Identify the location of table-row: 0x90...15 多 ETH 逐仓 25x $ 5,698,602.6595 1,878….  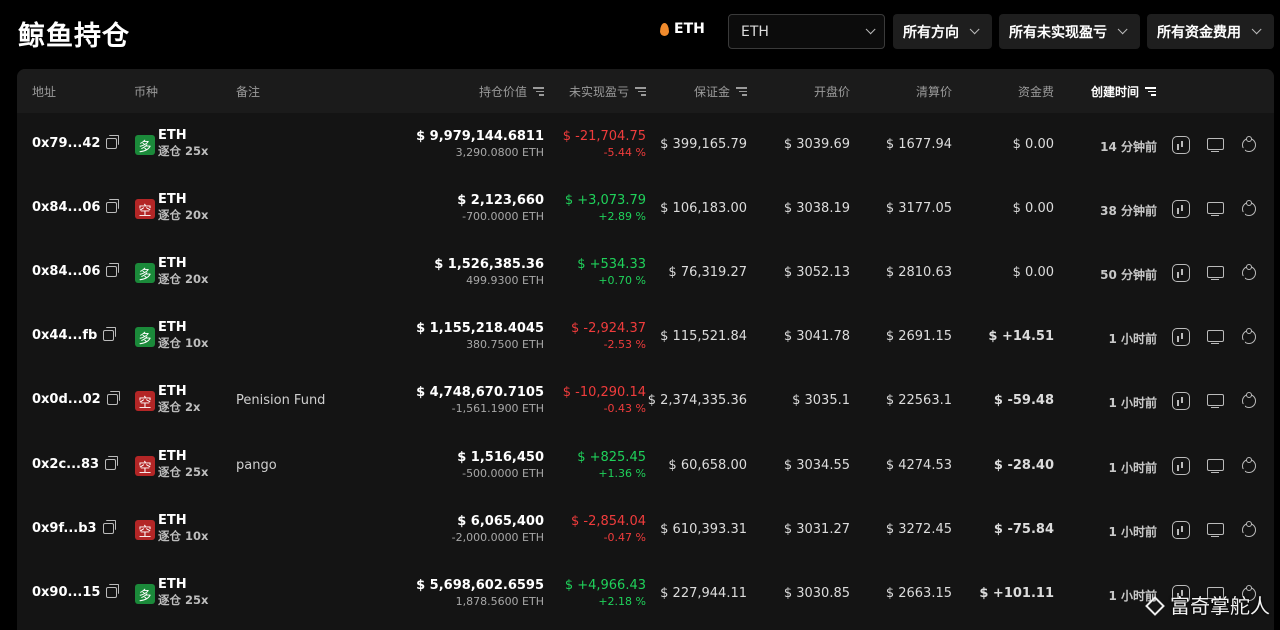
(645, 594).